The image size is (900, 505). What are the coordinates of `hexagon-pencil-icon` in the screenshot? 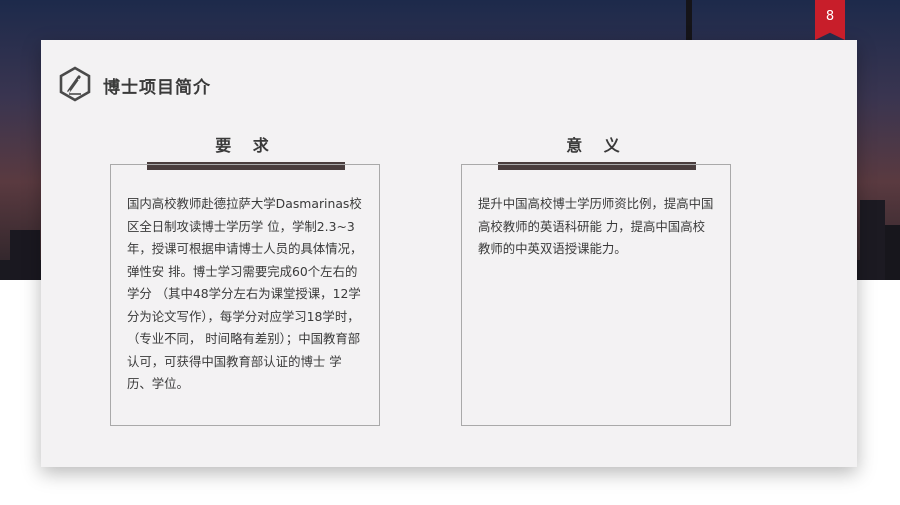 It's located at (75, 84).